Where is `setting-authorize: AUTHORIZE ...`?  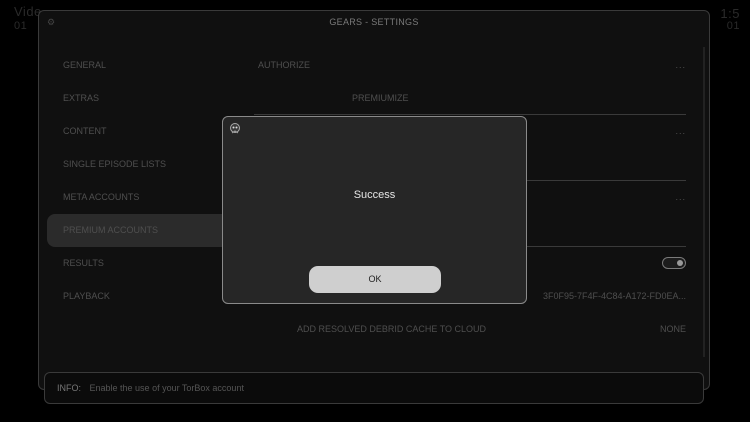
setting-authorize: AUTHORIZE ... is located at coordinates (470, 65).